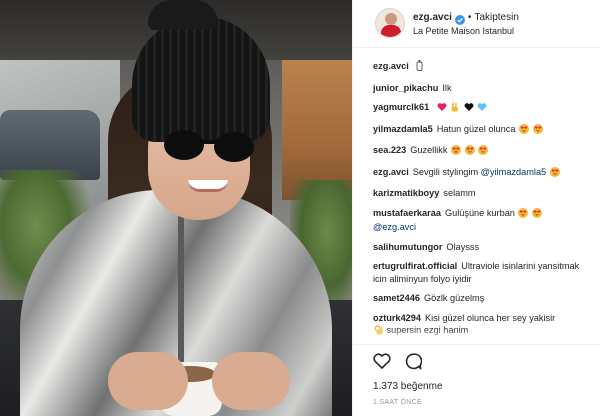  What do you see at coordinates (405, 88) in the screenshot?
I see `comment-username: junior_pikachu` at bounding box center [405, 88].